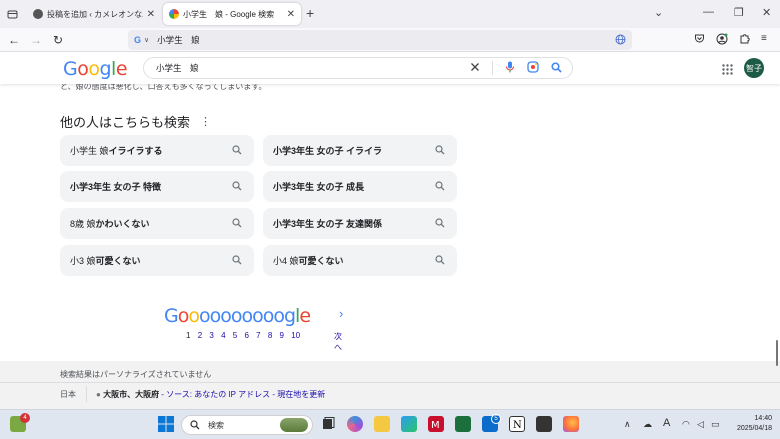  I want to click on gooooogle-logo: Goooooooooogle, so click(237, 316).